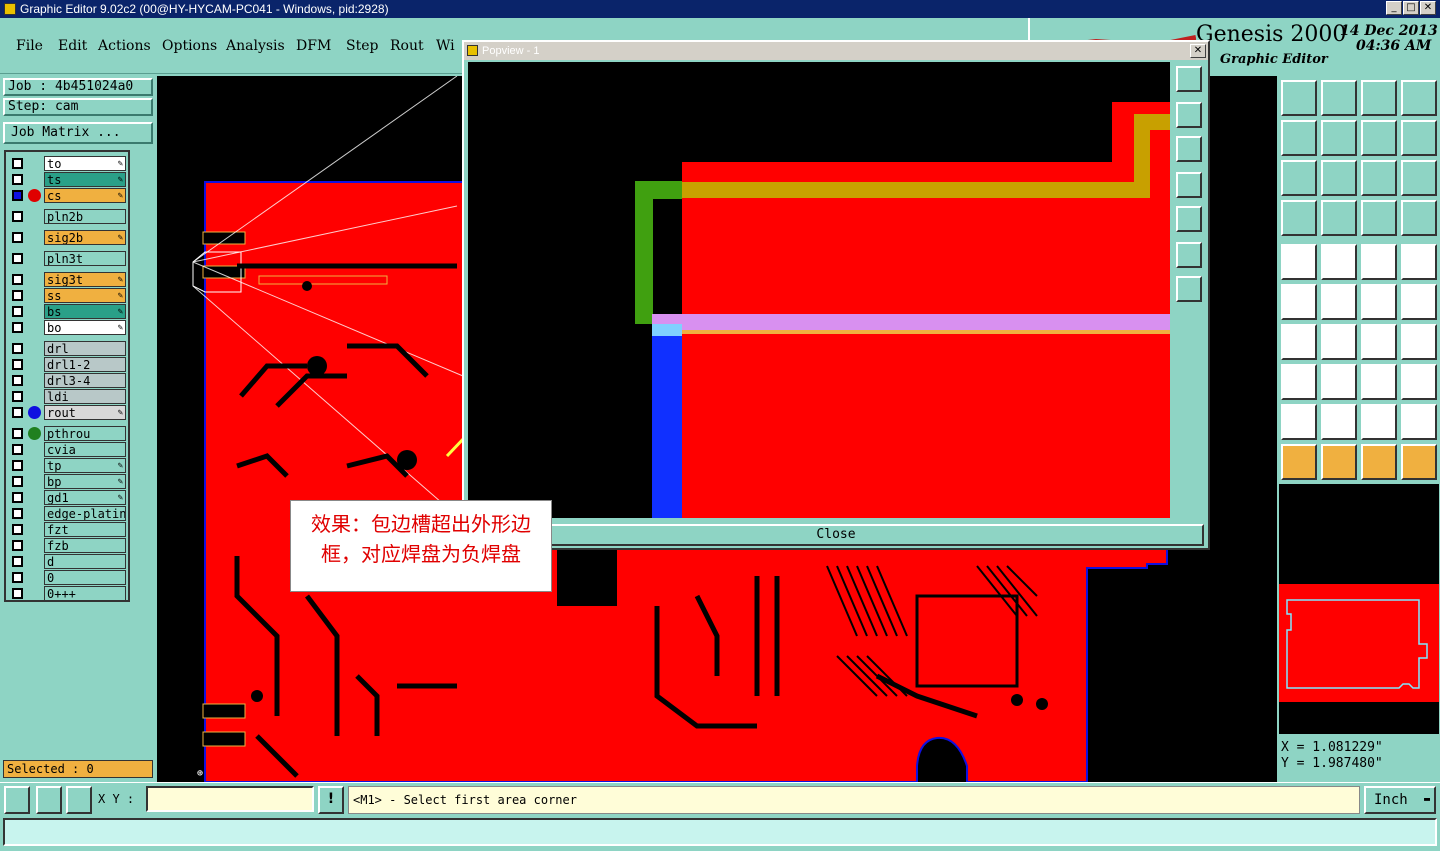  What do you see at coordinates (1419, 422) in the screenshot?
I see `triangle4-icon` at bounding box center [1419, 422].